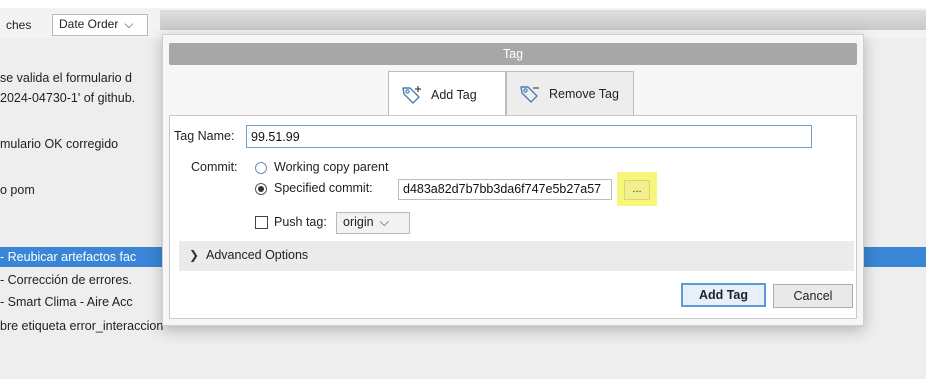 The height and width of the screenshot is (379, 926). I want to click on push-tag-label: Push tag:, so click(300, 222).